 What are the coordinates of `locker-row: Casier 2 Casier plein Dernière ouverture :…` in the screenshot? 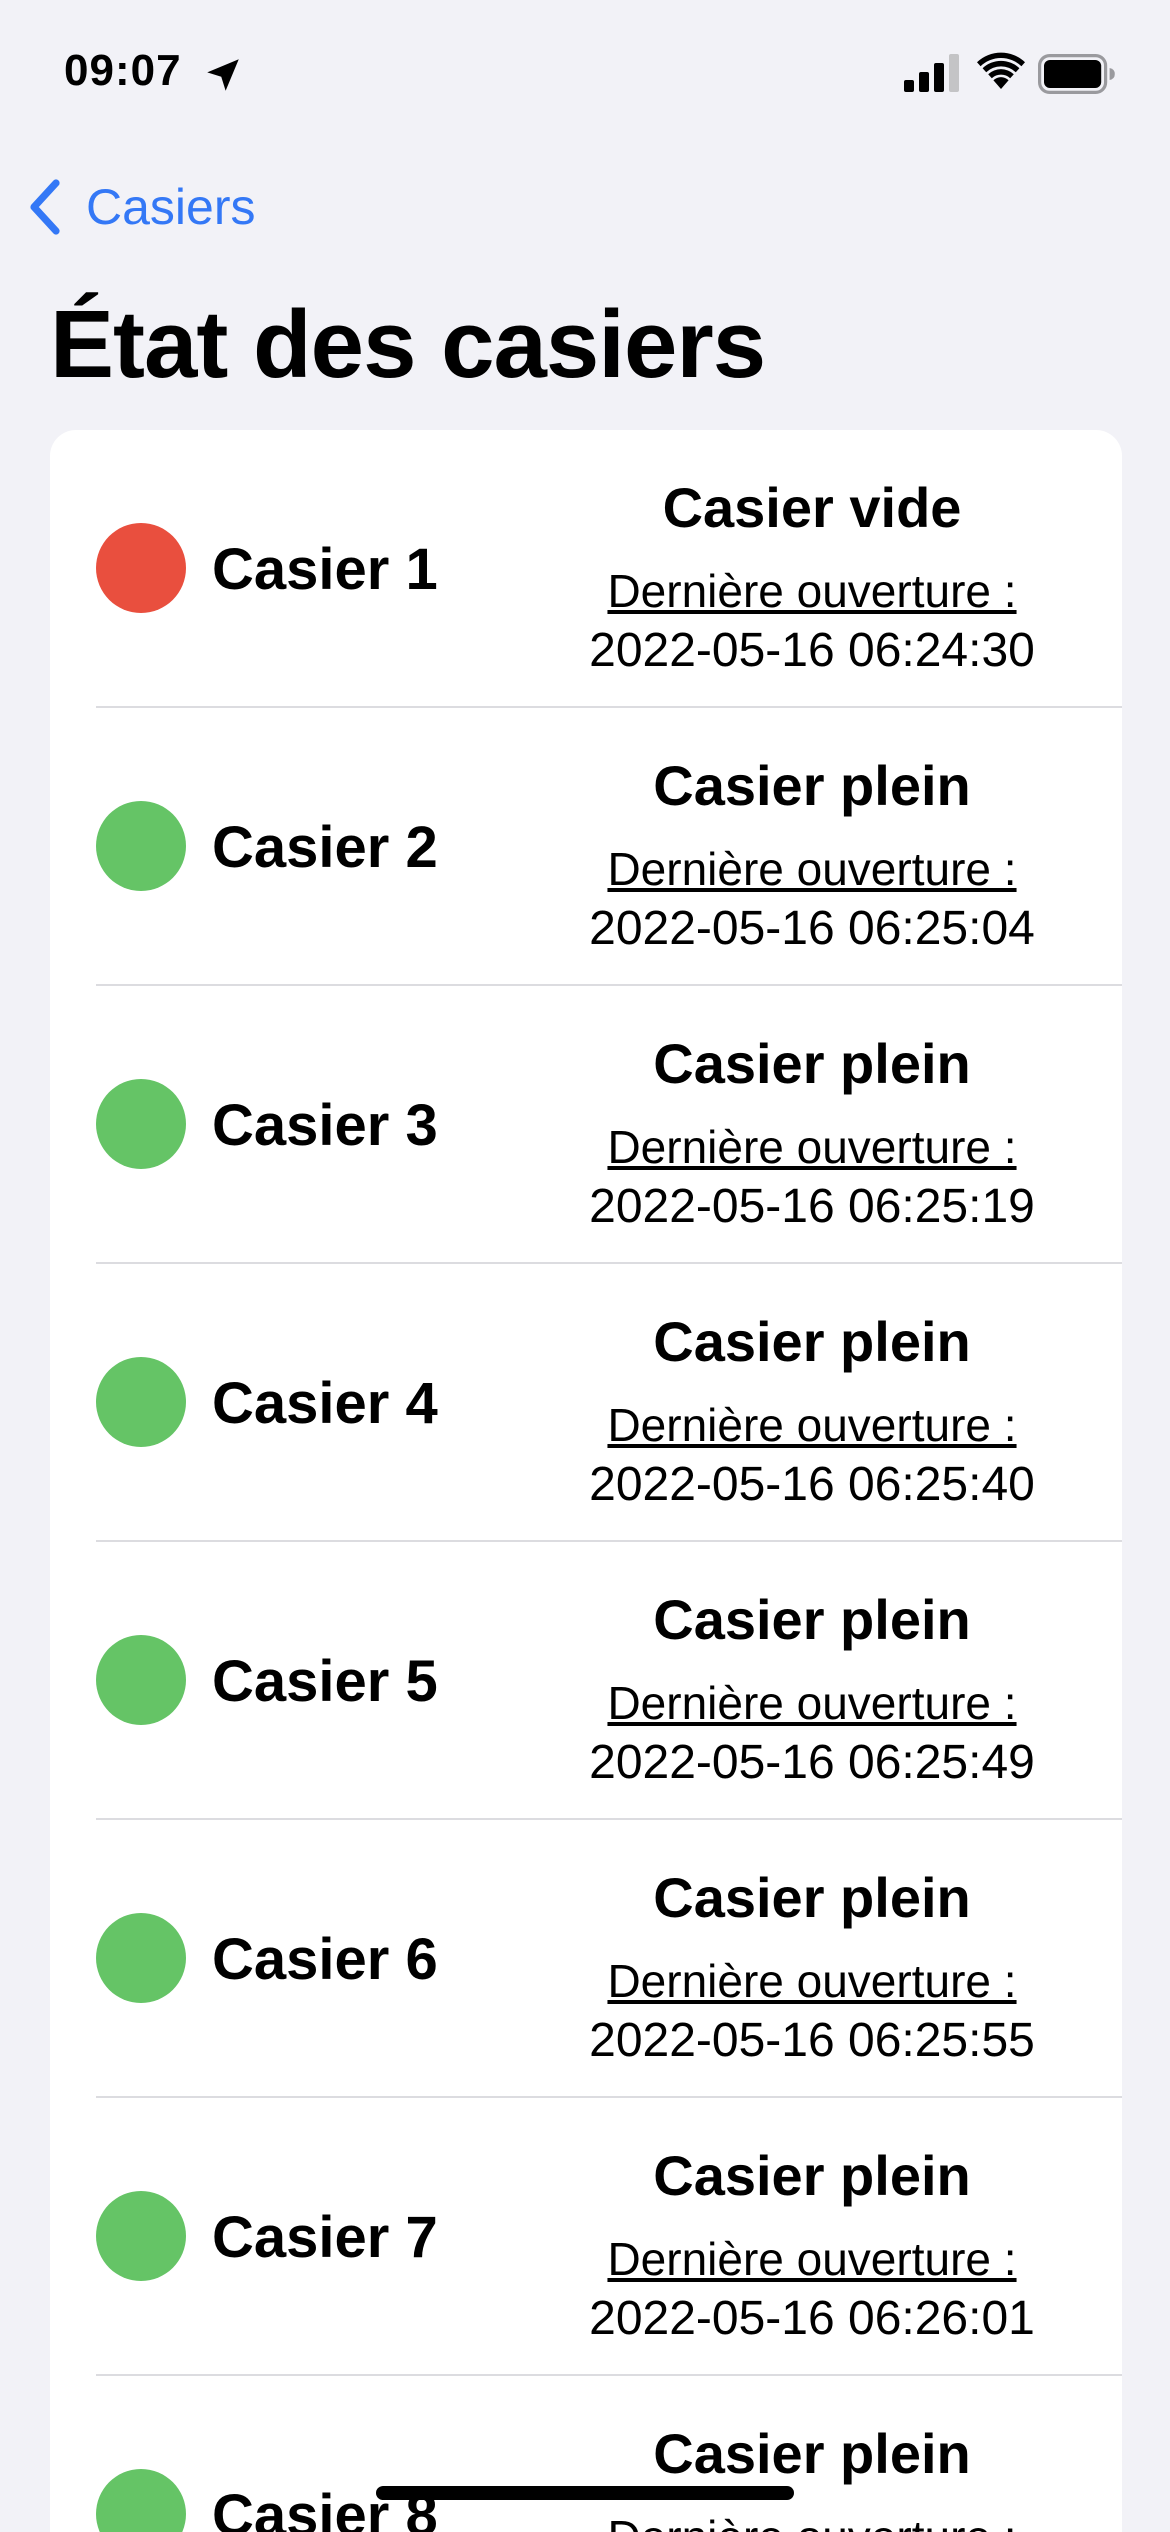 It's located at (586, 847).